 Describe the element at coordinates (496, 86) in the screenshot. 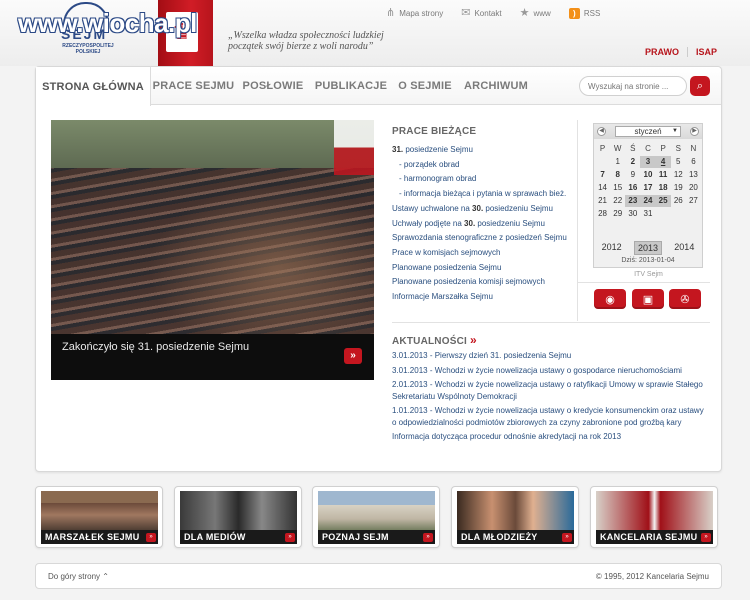

I see `tab-archiwum: ARCHIWUM` at that location.